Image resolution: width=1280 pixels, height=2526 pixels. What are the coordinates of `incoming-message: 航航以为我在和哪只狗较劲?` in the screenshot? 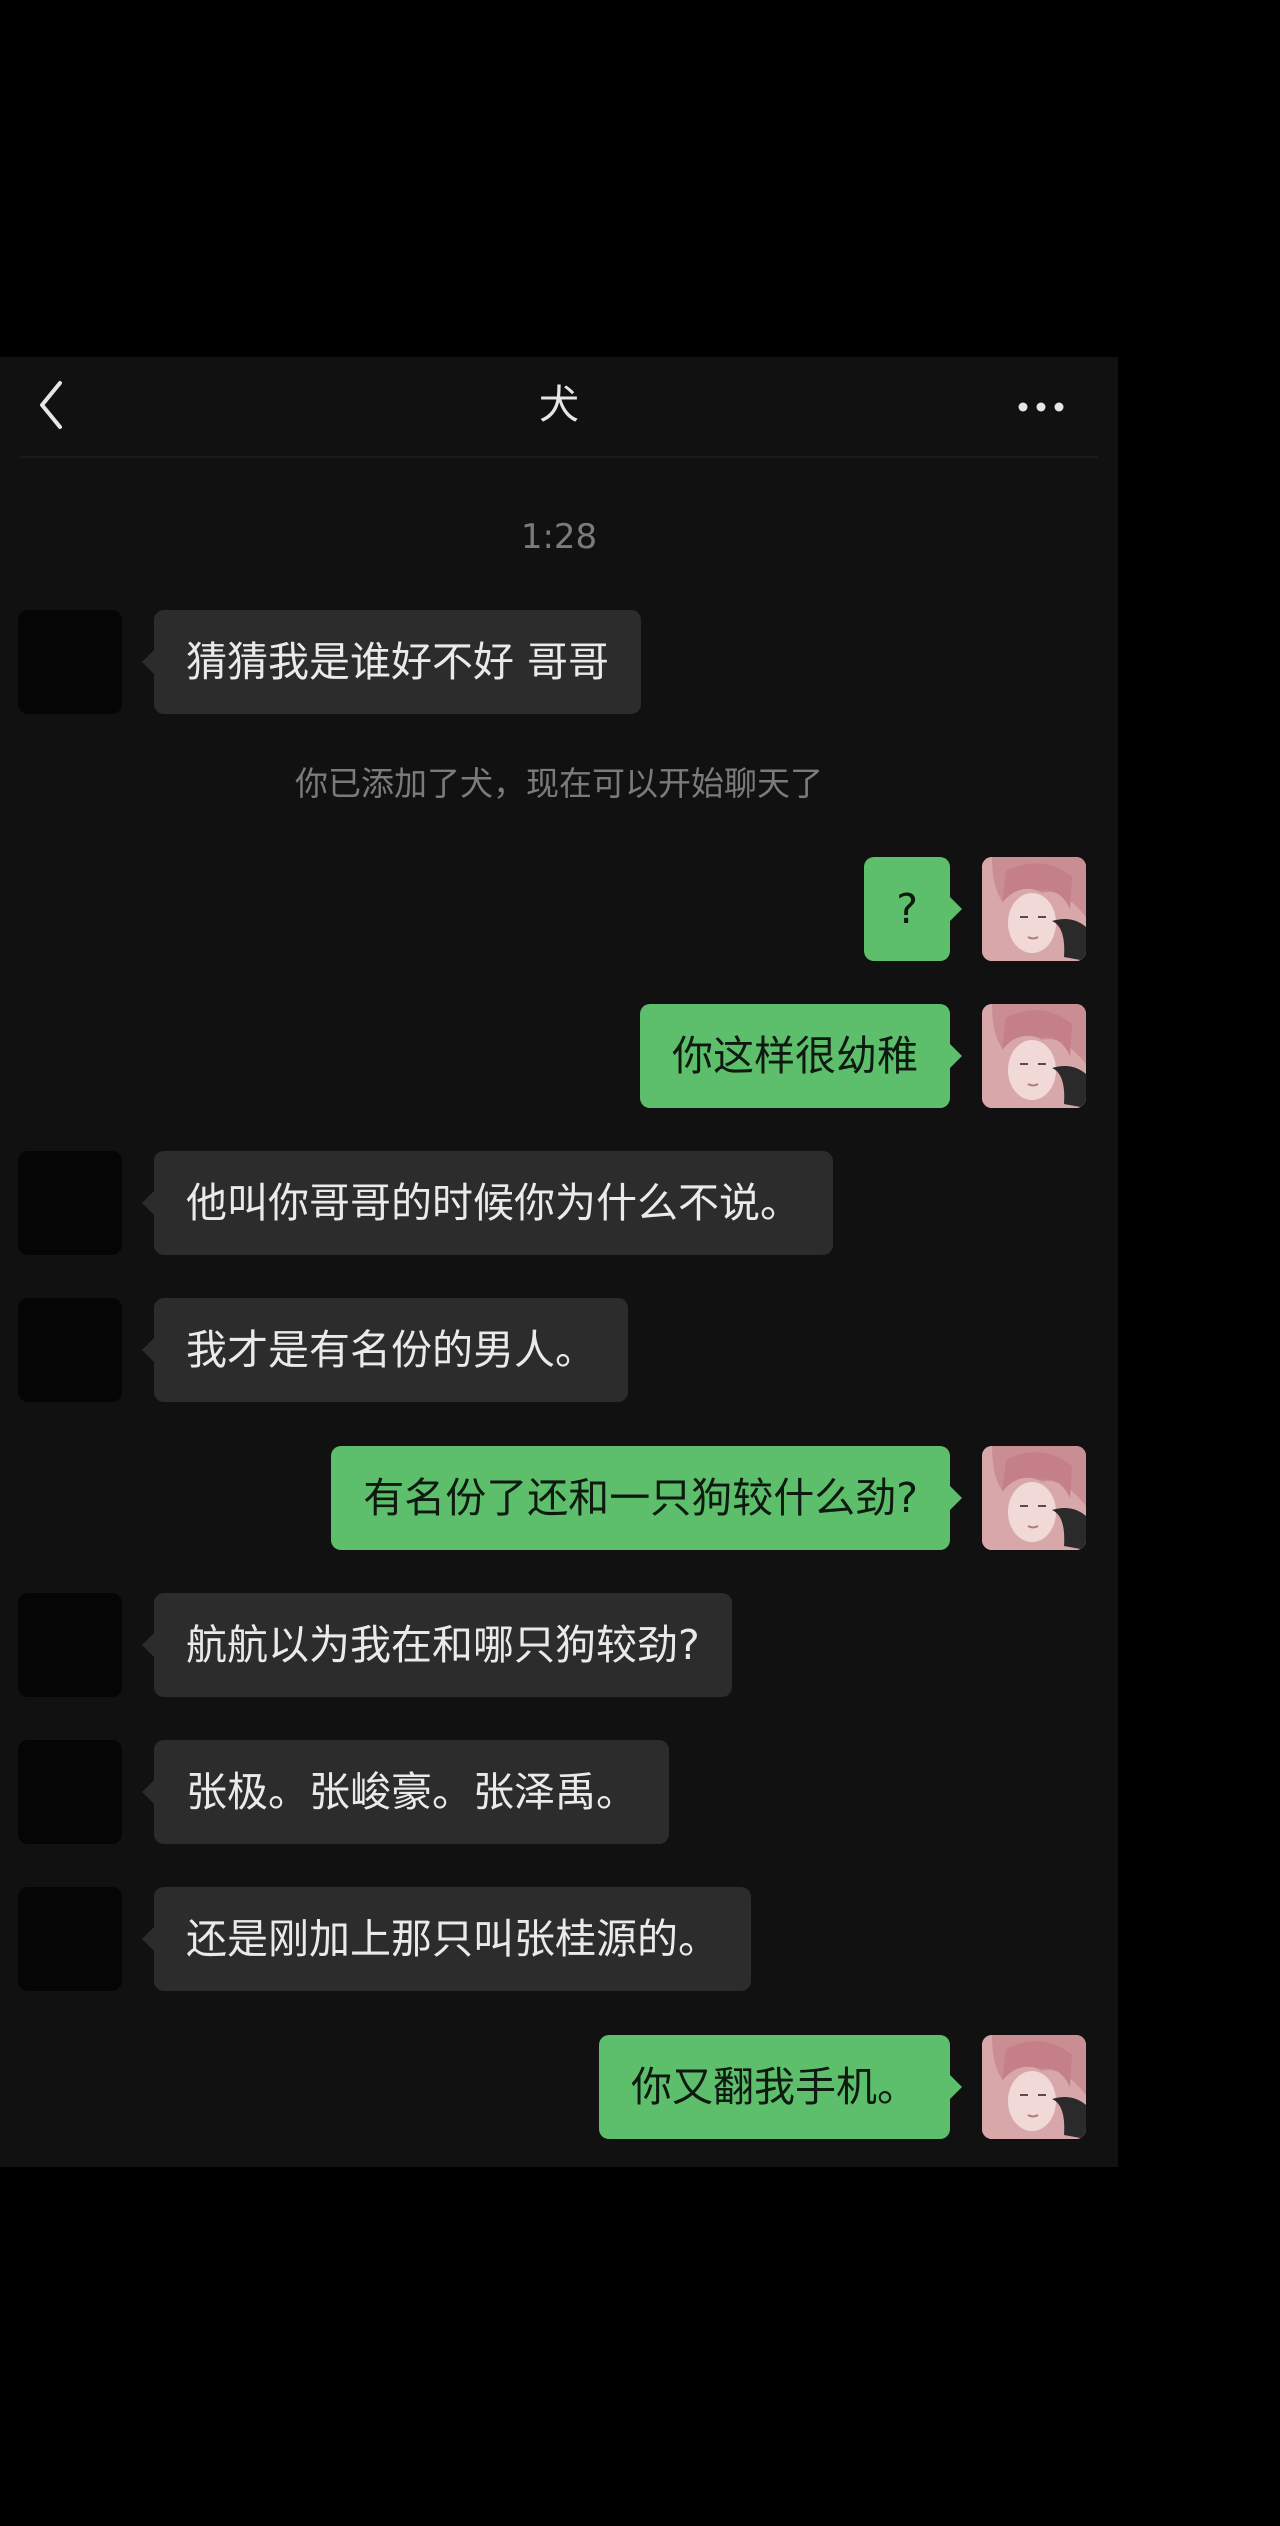 It's located at (437, 1645).